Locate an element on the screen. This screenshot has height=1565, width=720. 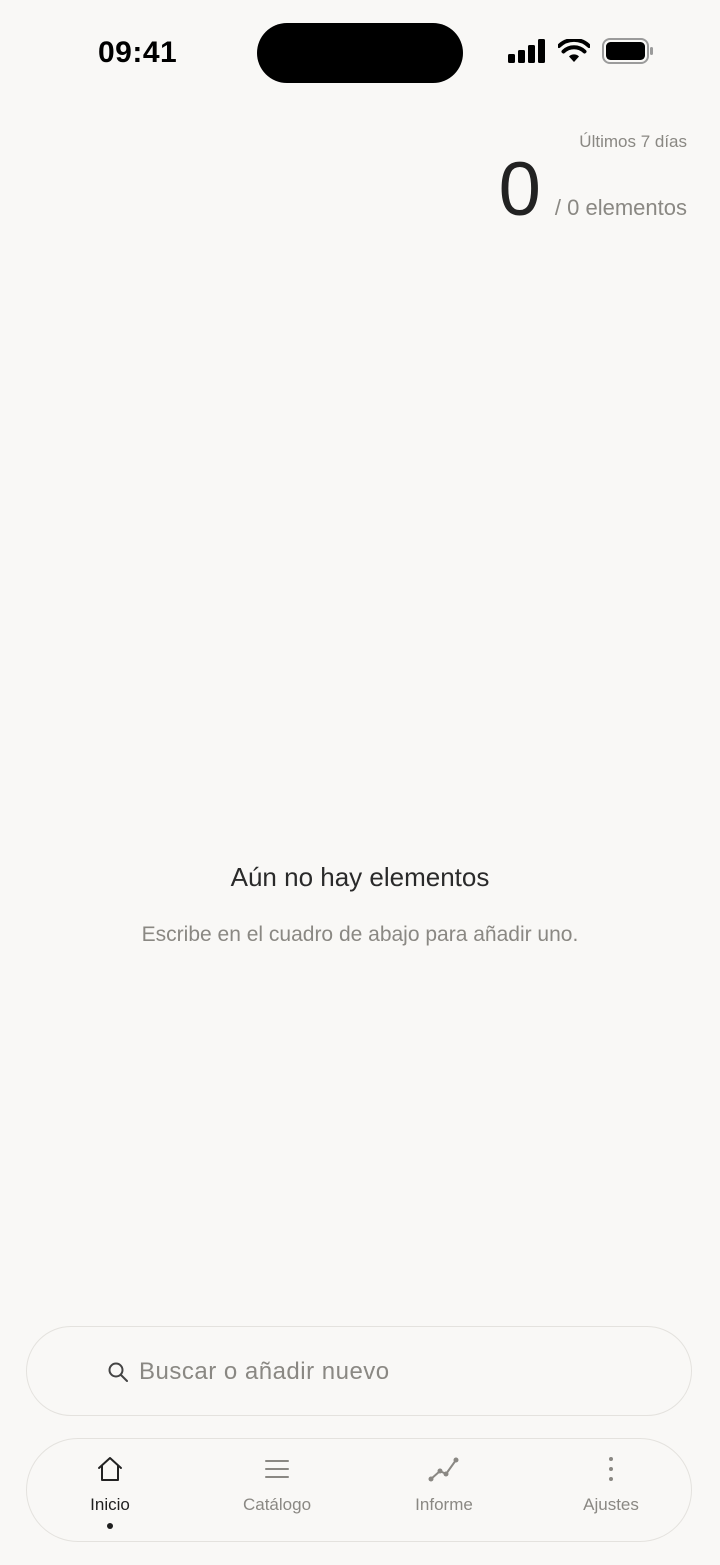
dynamic-island is located at coordinates (360, 53).